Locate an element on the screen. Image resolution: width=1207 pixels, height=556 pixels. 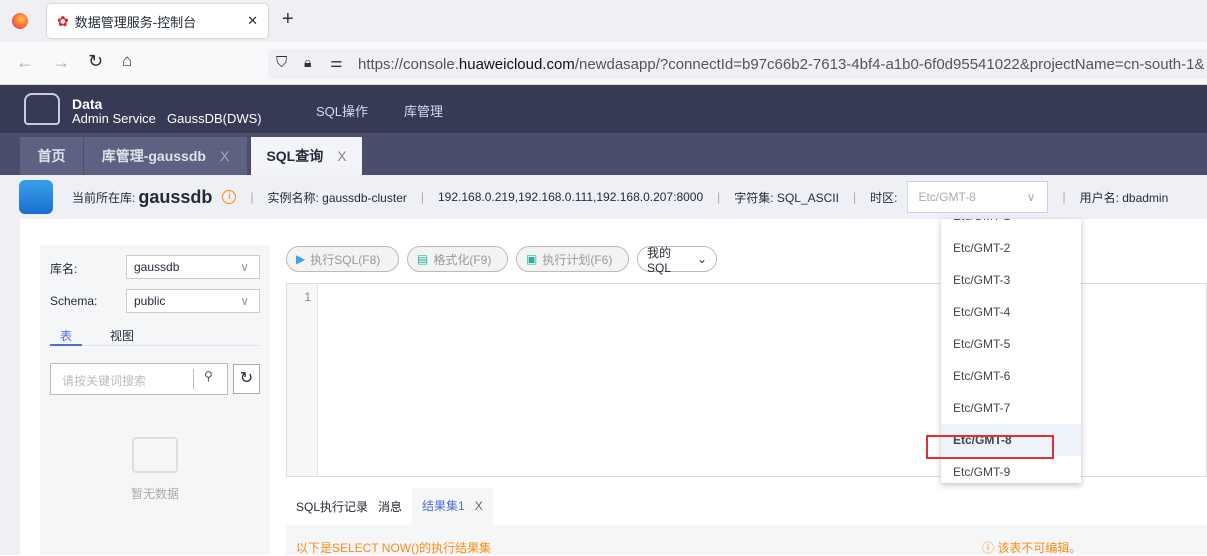
timezone-option: Etc/GMT-9 is located at coordinates (1011, 469).